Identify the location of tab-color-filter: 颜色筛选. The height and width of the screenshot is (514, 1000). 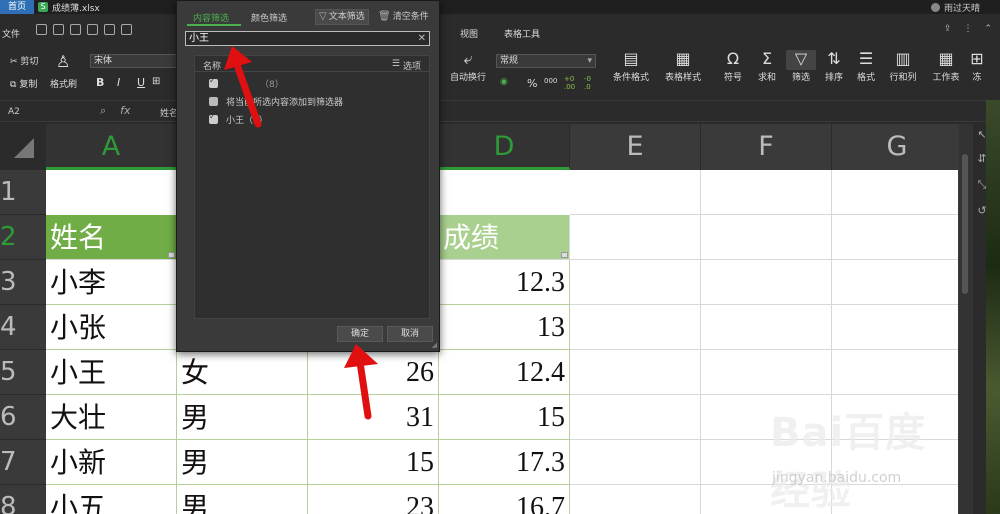
(269, 17).